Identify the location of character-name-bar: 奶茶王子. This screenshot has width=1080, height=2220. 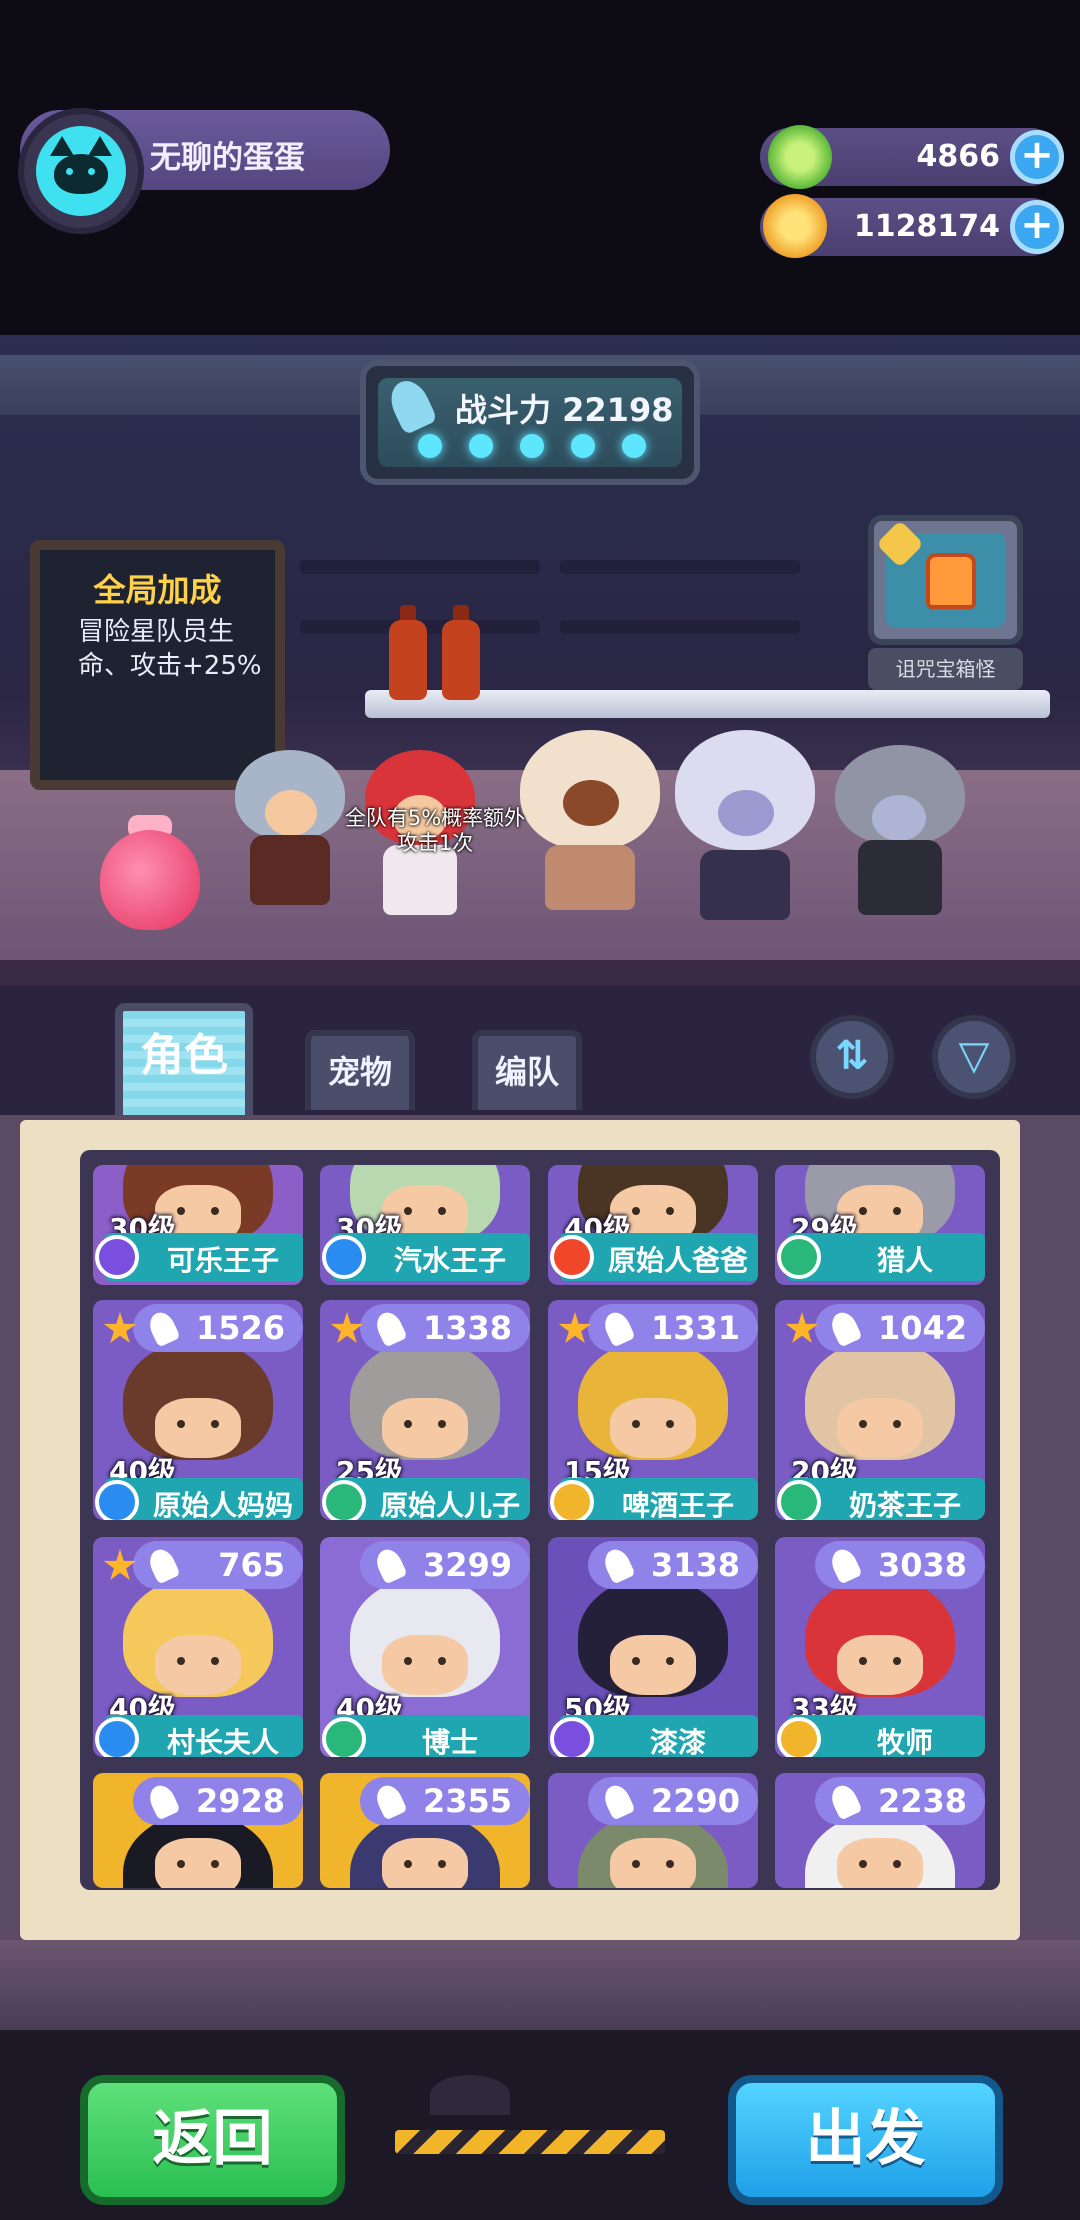
(881, 1499).